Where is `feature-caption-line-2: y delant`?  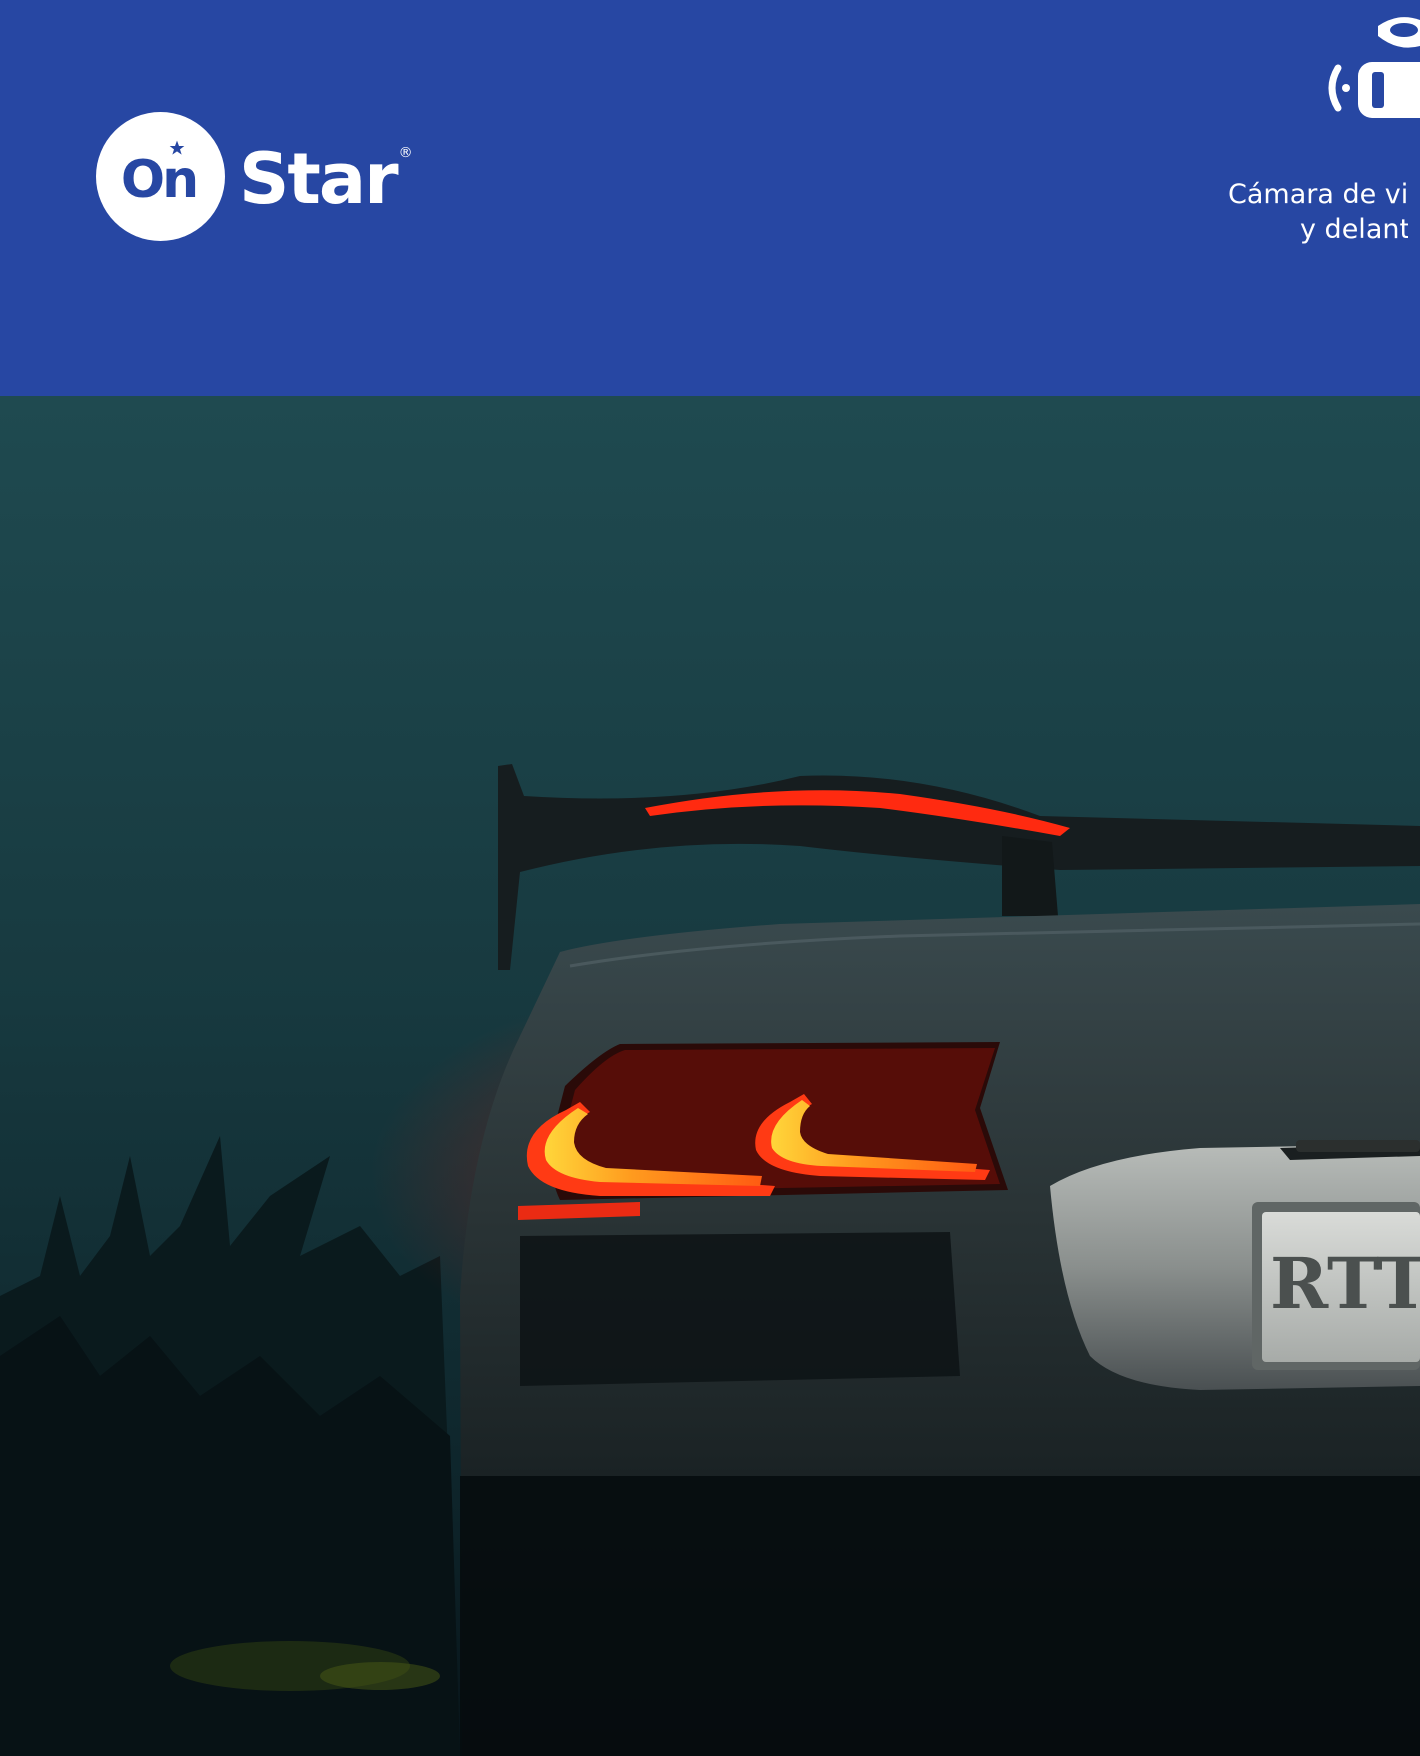 feature-caption-line-2: y delant is located at coordinates (1354, 229).